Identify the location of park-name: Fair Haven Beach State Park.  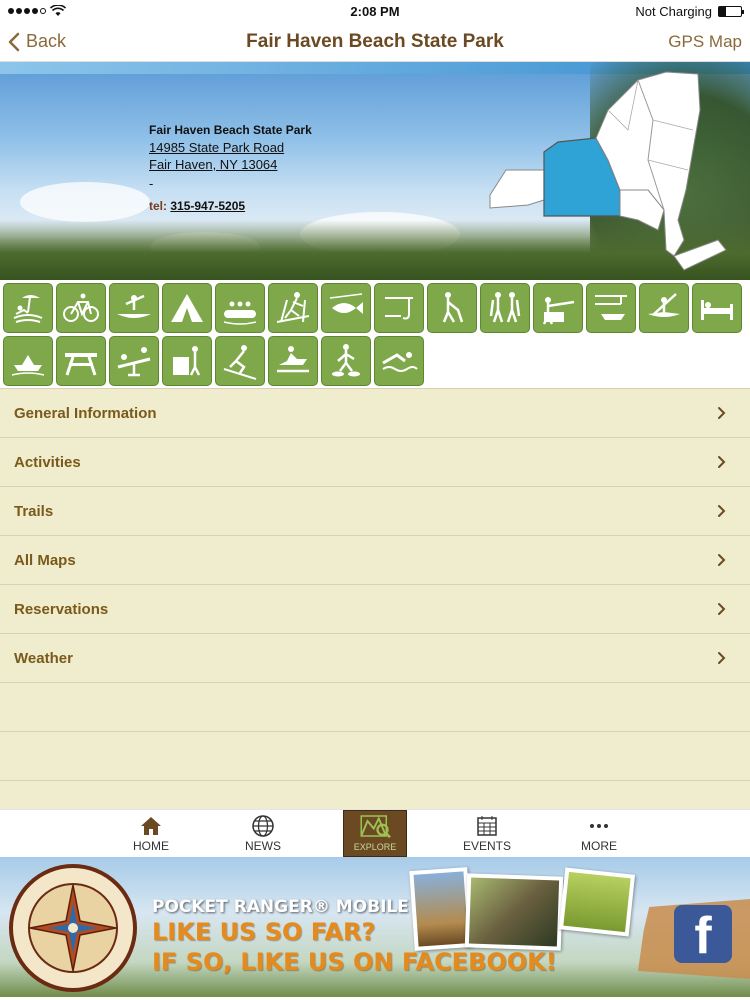
(230, 130).